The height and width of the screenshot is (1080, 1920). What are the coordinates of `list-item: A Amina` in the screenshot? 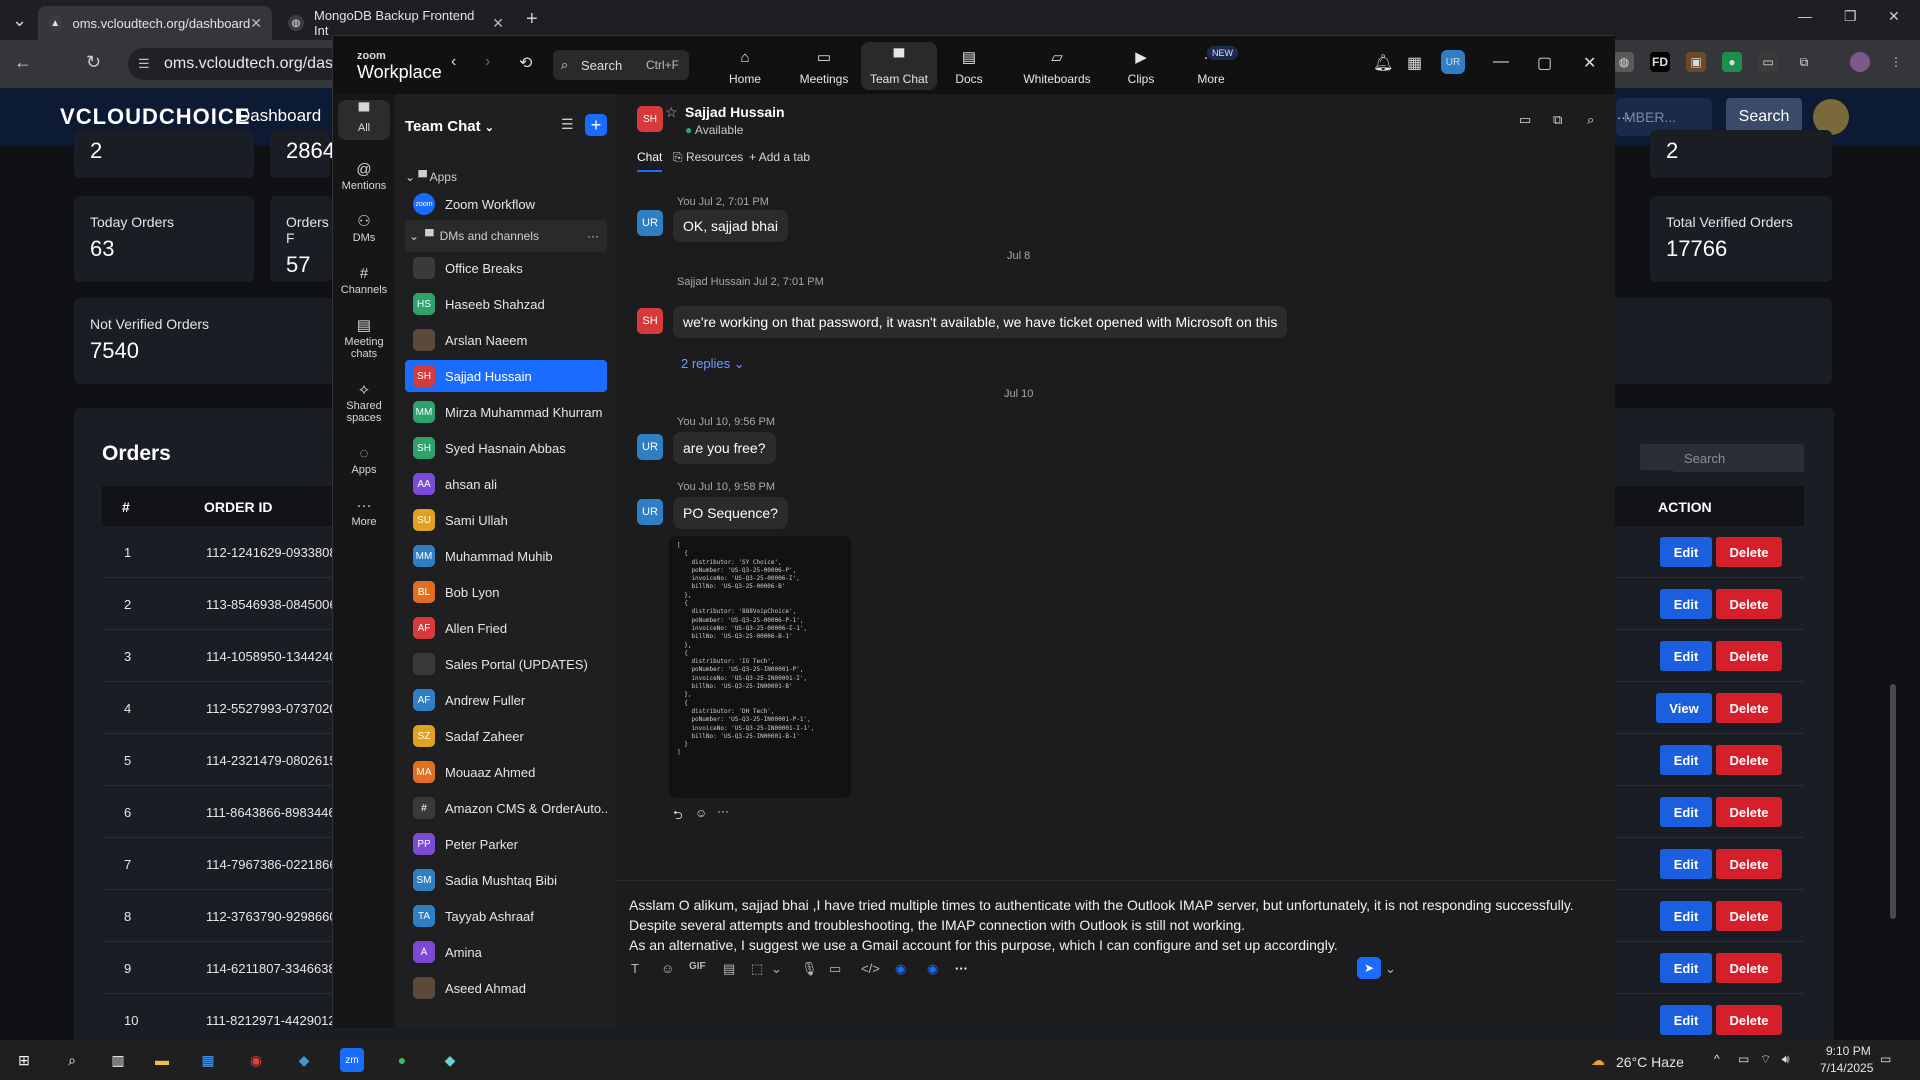 It's located at (506, 952).